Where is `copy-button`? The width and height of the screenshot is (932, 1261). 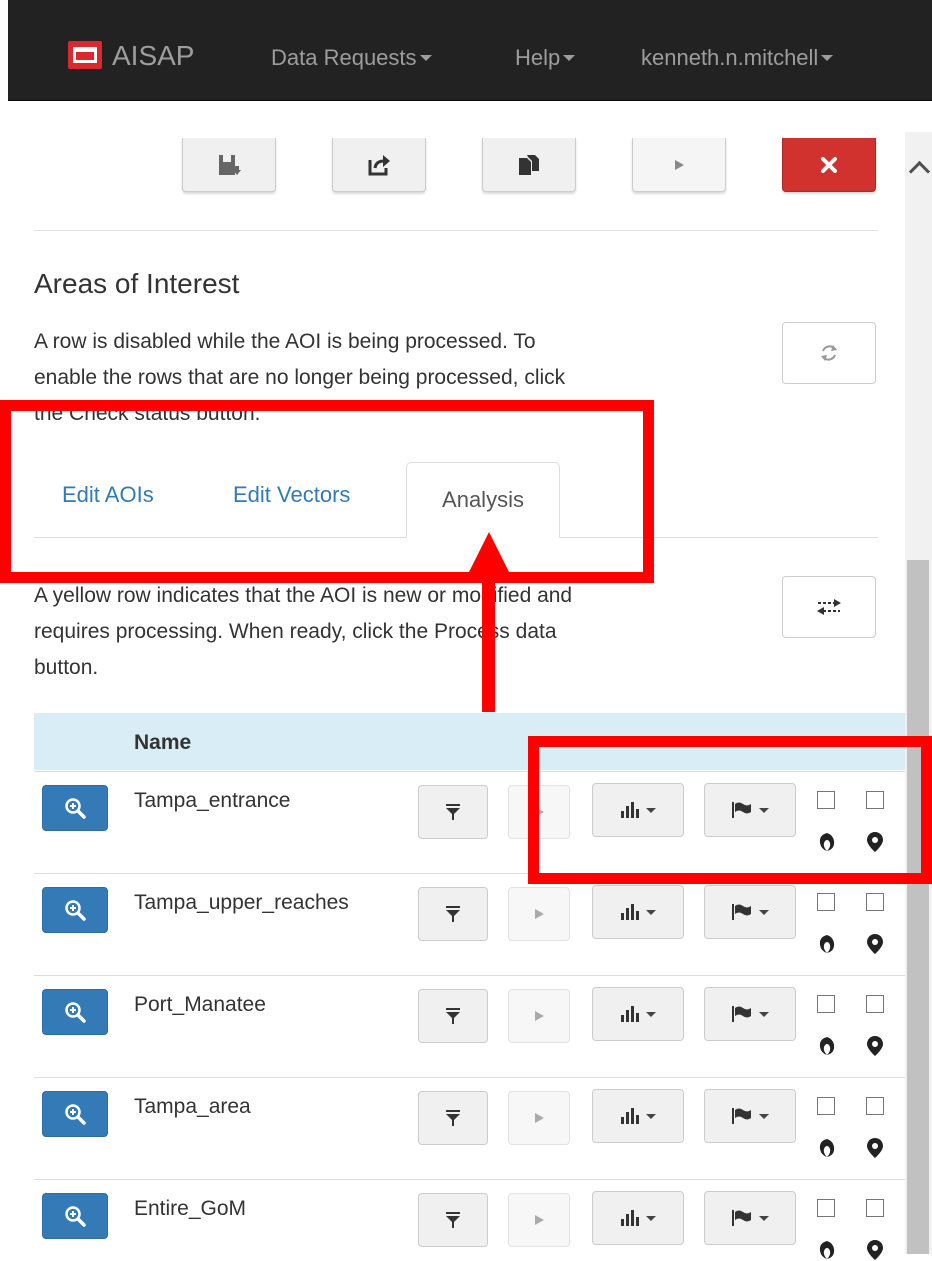 copy-button is located at coordinates (529, 165).